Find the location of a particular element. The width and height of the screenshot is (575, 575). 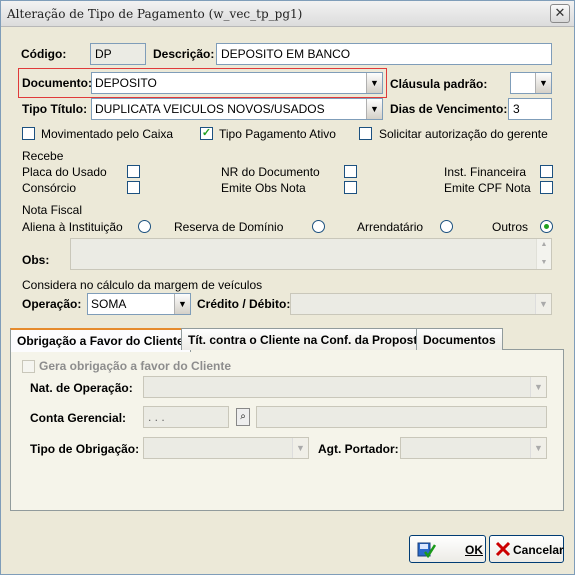

emite-cpf-label: Emite CPF Nota is located at coordinates (487, 188).